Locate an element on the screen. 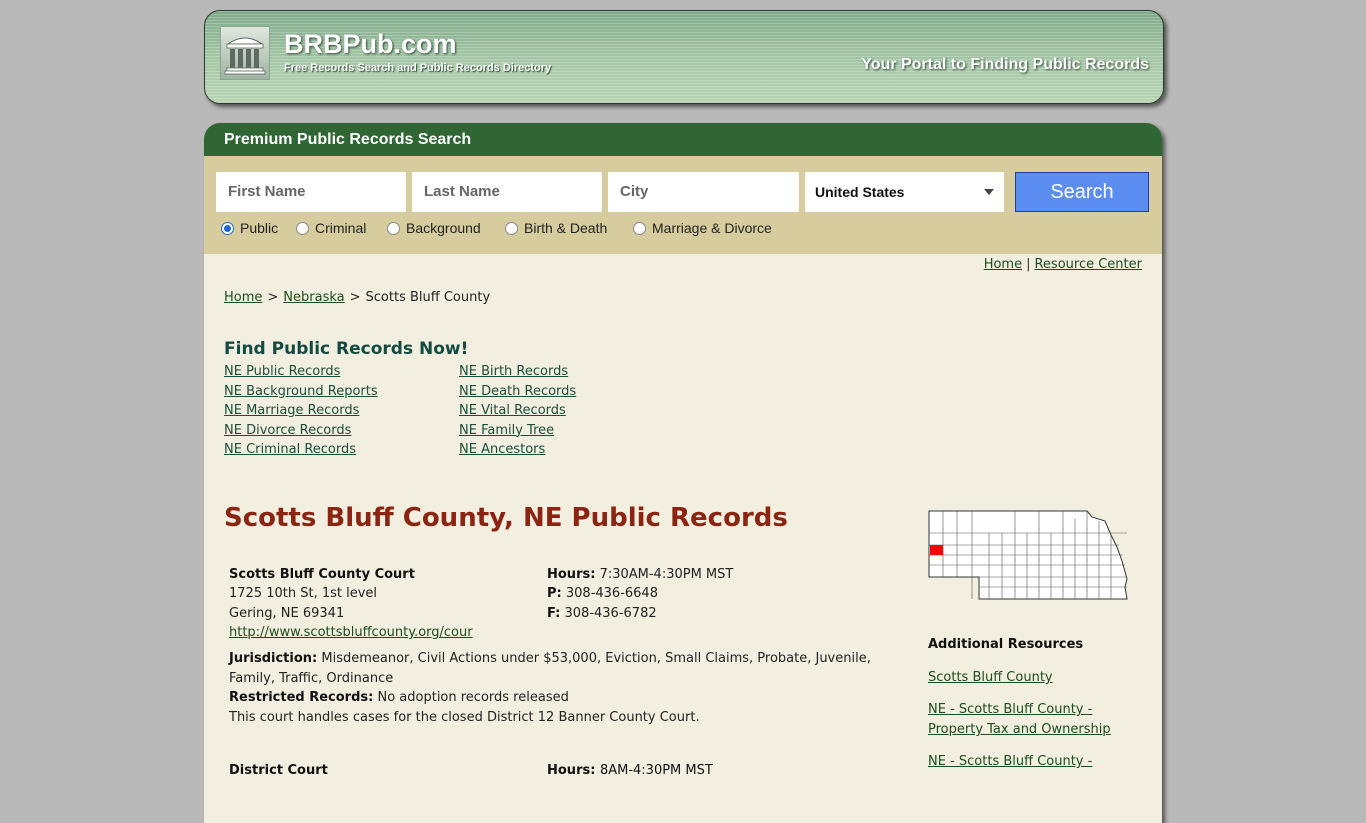  record-link: NE Death Records is located at coordinates (517, 392).